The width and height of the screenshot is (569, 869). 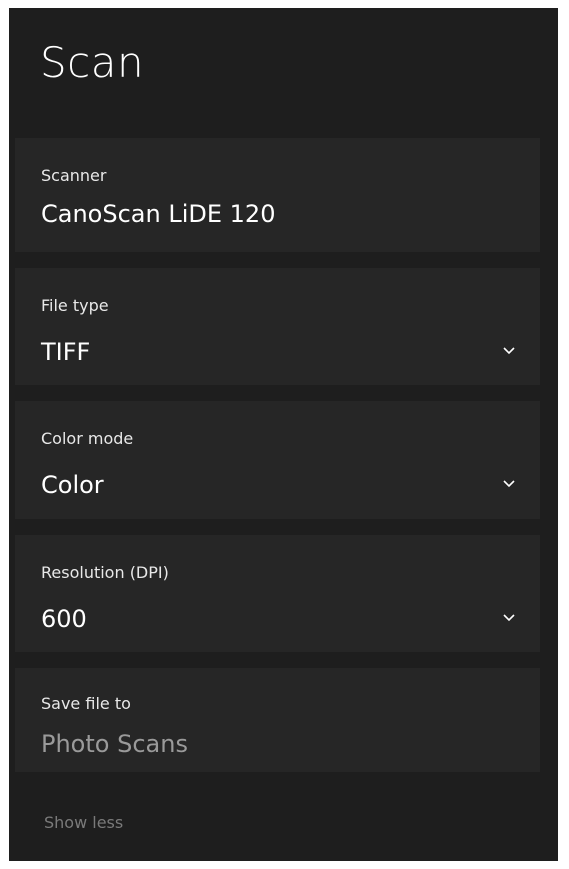 I want to click on color-mode-label: Color mode, so click(x=87, y=438).